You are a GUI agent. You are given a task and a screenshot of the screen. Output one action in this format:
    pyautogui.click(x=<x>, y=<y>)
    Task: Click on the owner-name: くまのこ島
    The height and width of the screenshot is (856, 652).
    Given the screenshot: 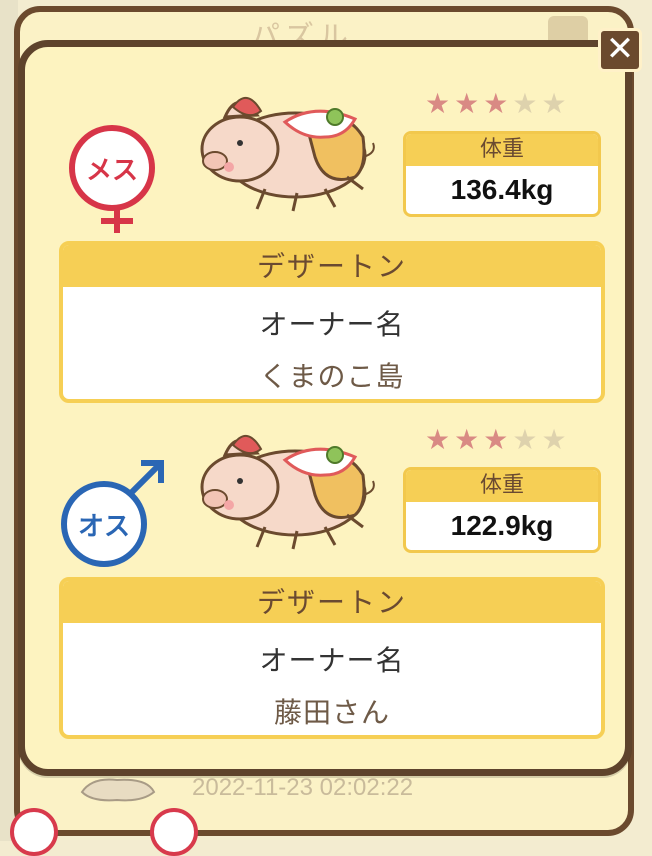 What is the action you would take?
    pyautogui.click(x=332, y=376)
    